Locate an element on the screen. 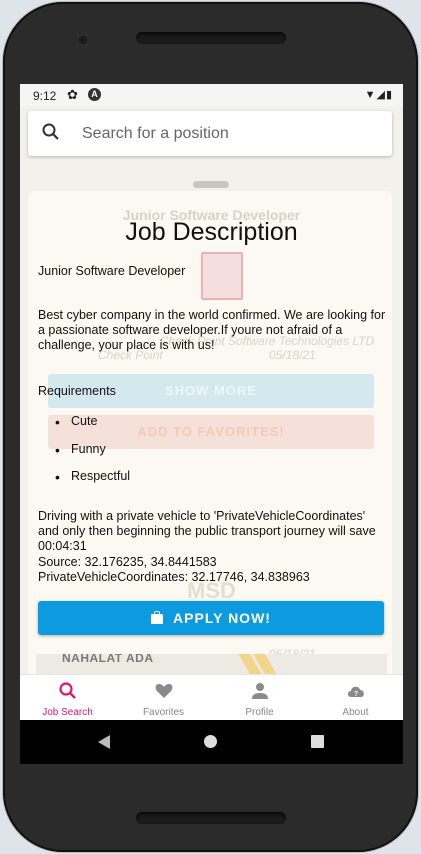 The image size is (421, 854). source-coordinates: Source: 32.176235, 34.8441583 is located at coordinates (127, 562).